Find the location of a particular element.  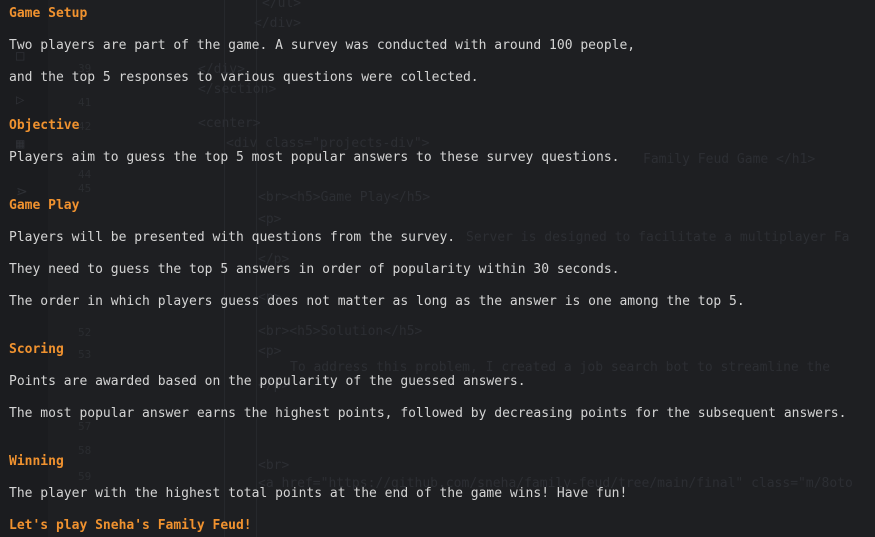

section-heading-game-setup: Game Setup is located at coordinates (48, 13).